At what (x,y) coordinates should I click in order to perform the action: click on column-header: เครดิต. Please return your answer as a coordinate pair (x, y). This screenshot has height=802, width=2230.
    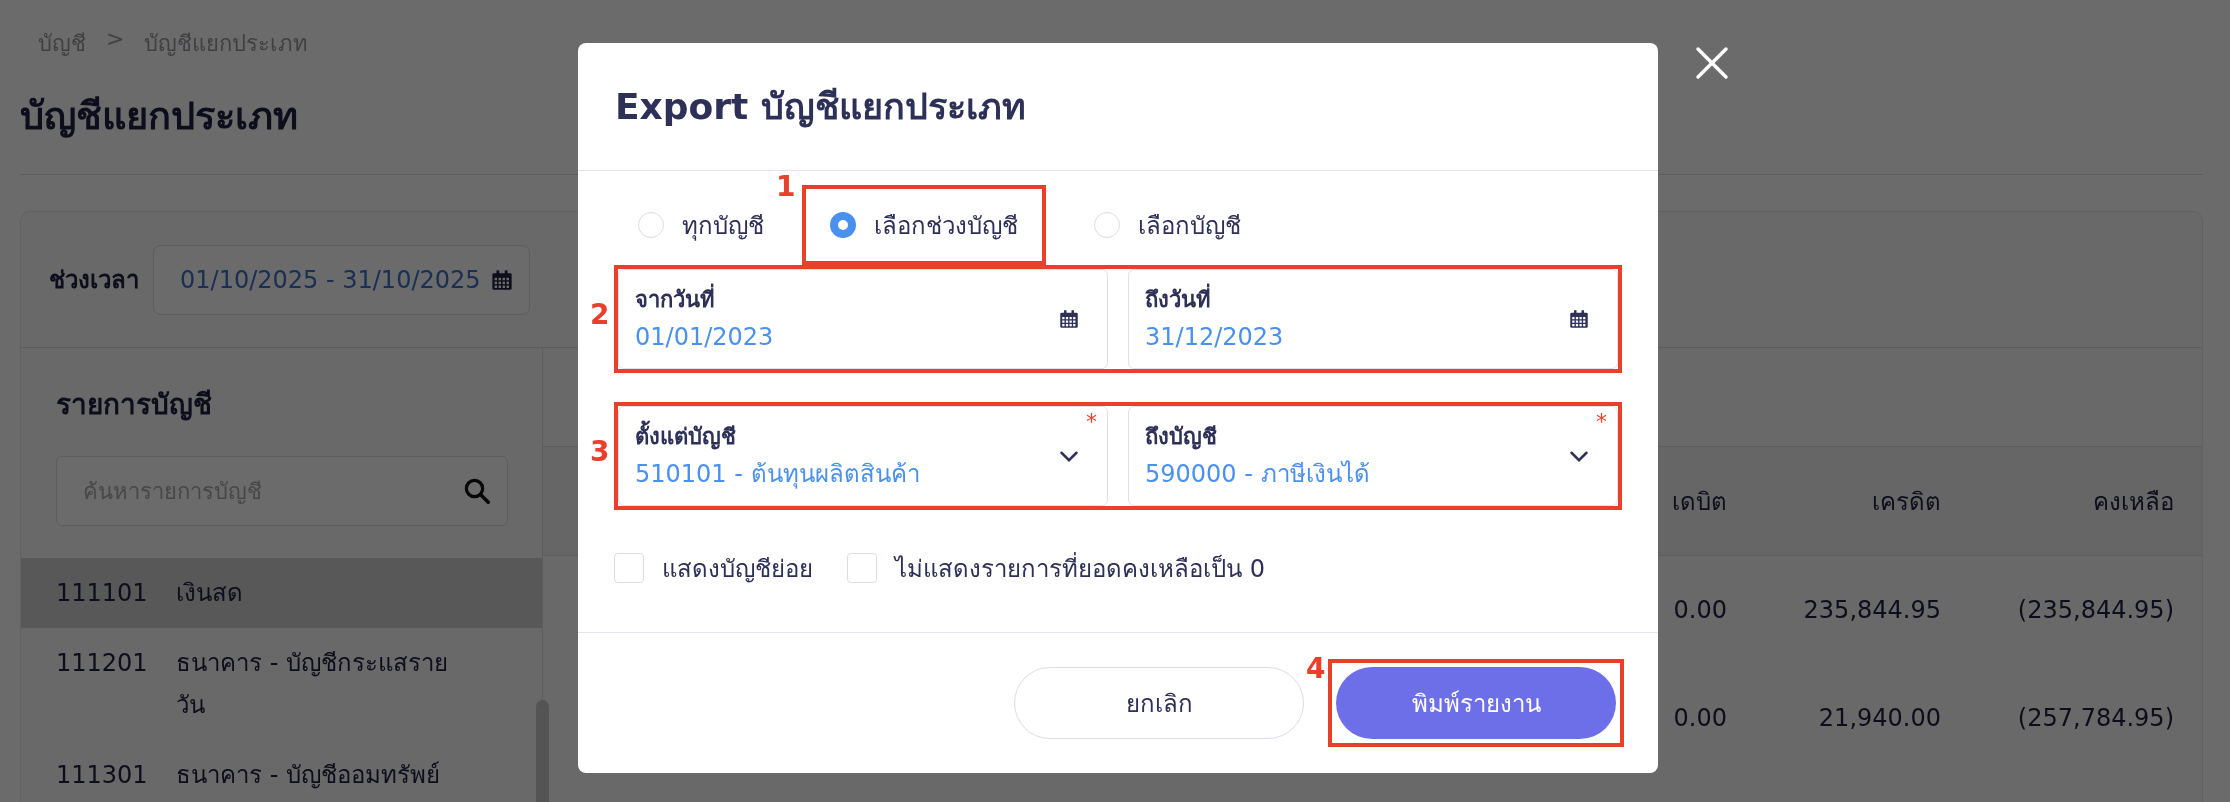
    Looking at the image, I should click on (1906, 502).